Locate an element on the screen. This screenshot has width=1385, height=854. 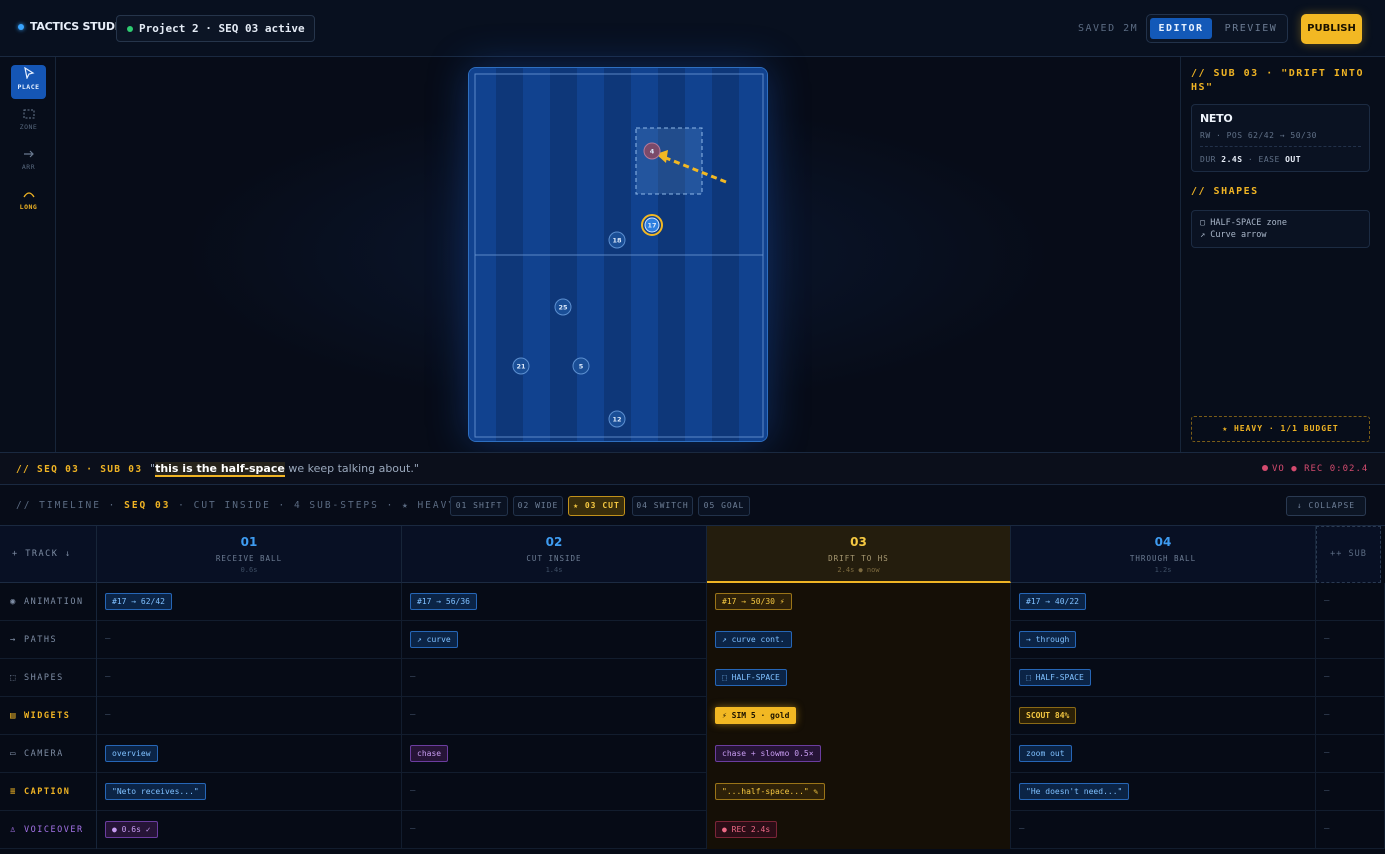
clip-pill: #17 → 50/30 ⚡ is located at coordinates (753, 601).